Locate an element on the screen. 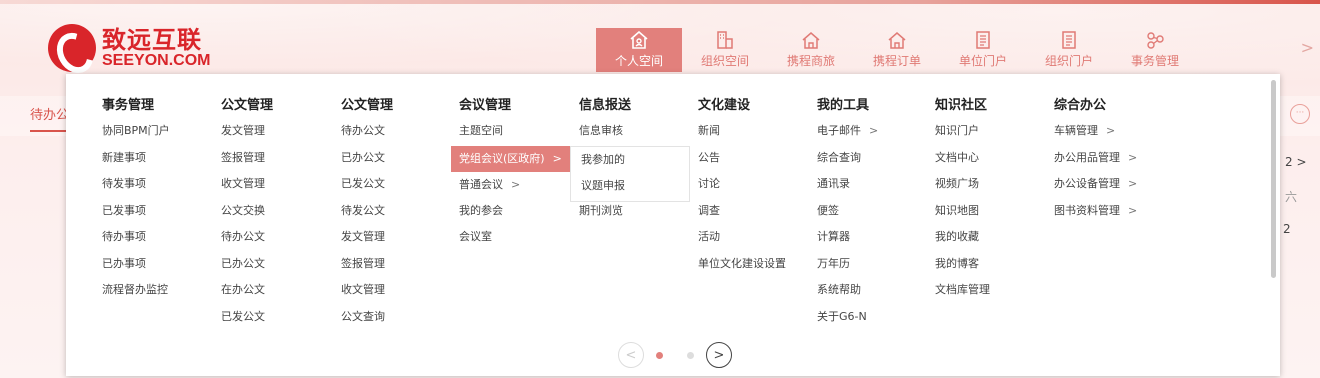  nav-item-ctrip-orders: 携程订单 is located at coordinates (897, 50).